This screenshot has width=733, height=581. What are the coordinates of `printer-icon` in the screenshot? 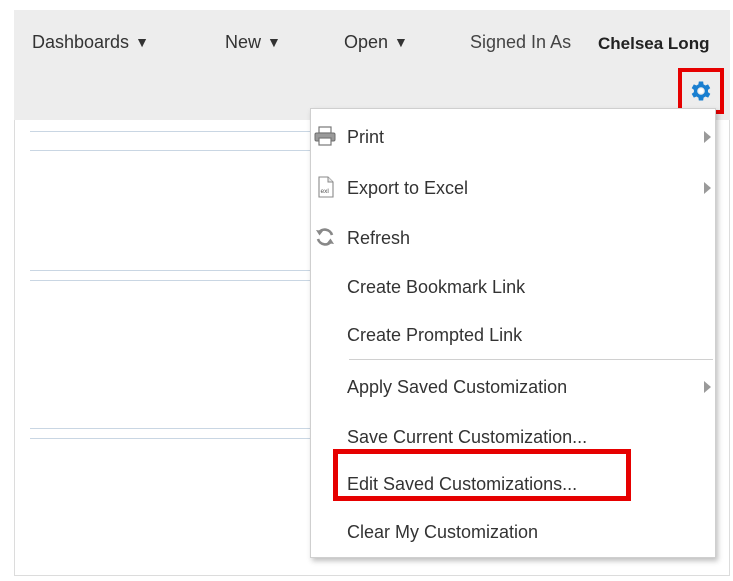 It's located at (325, 136).